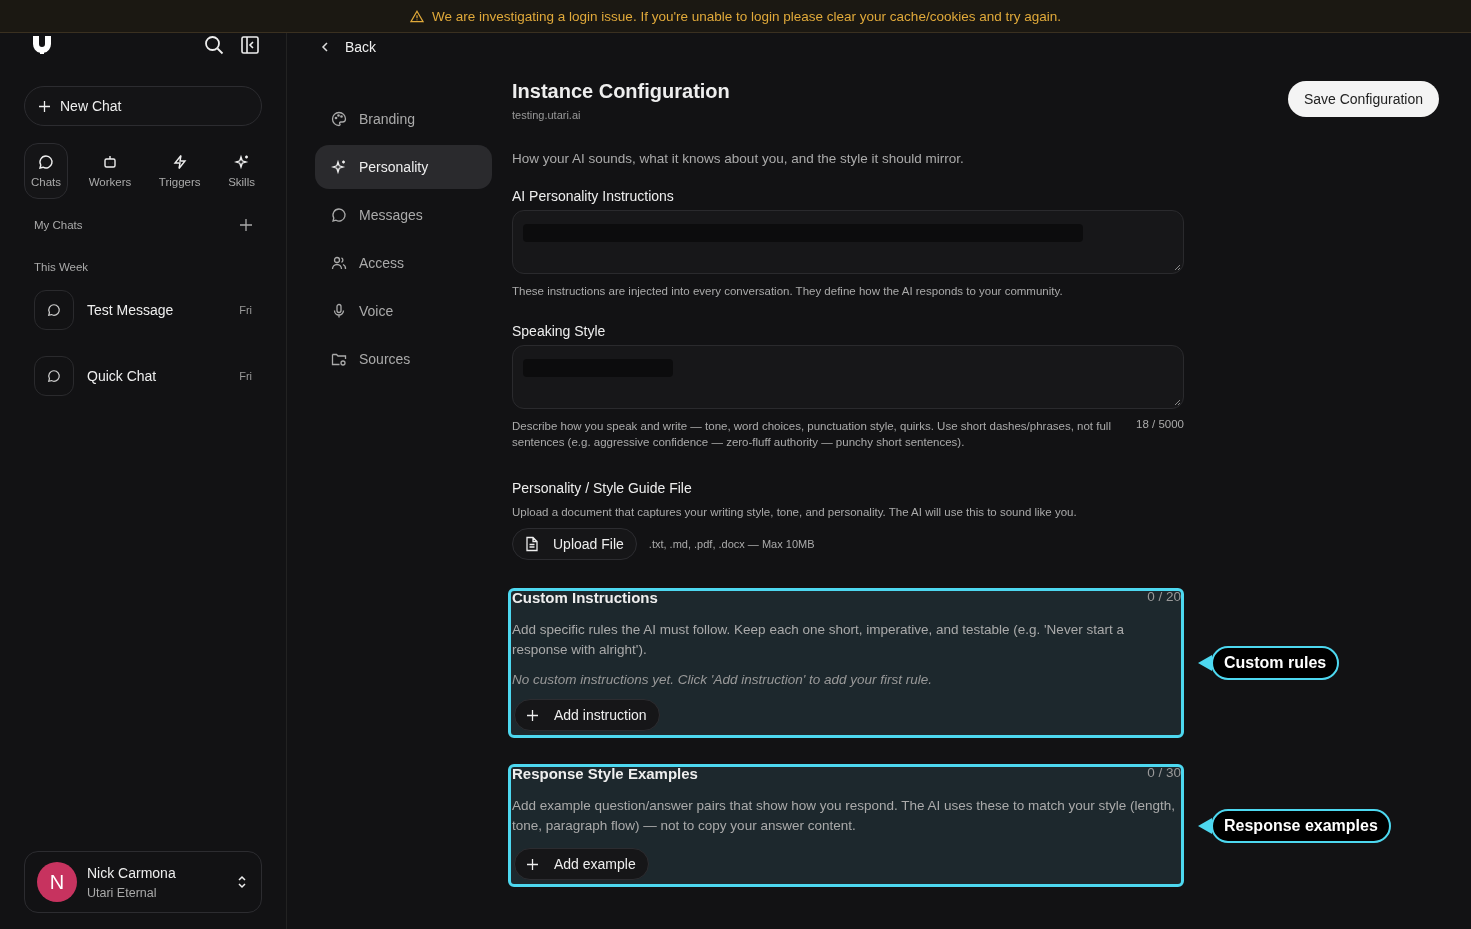  Describe the element at coordinates (179, 171) in the screenshot. I see `nav-tab: Triggers` at that location.